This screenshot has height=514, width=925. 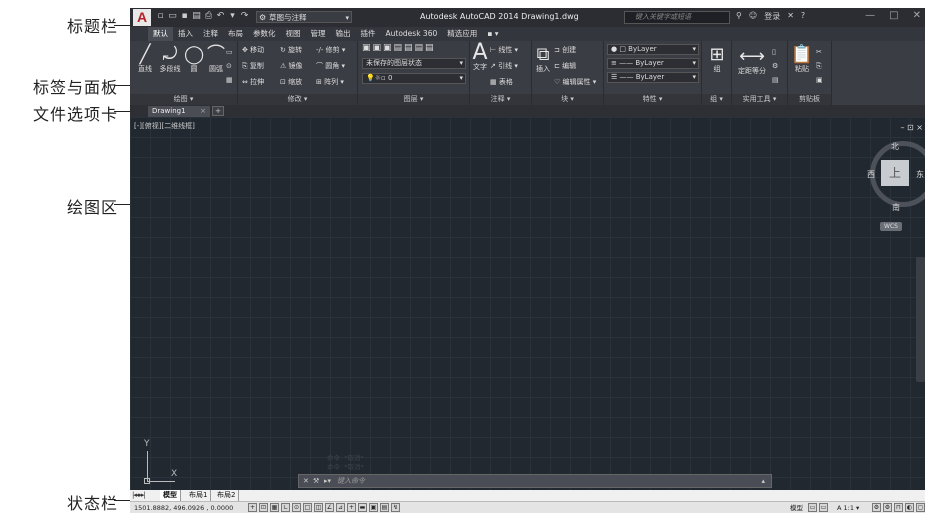 I want to click on layout-tab-model: 模型, so click(x=170, y=495).